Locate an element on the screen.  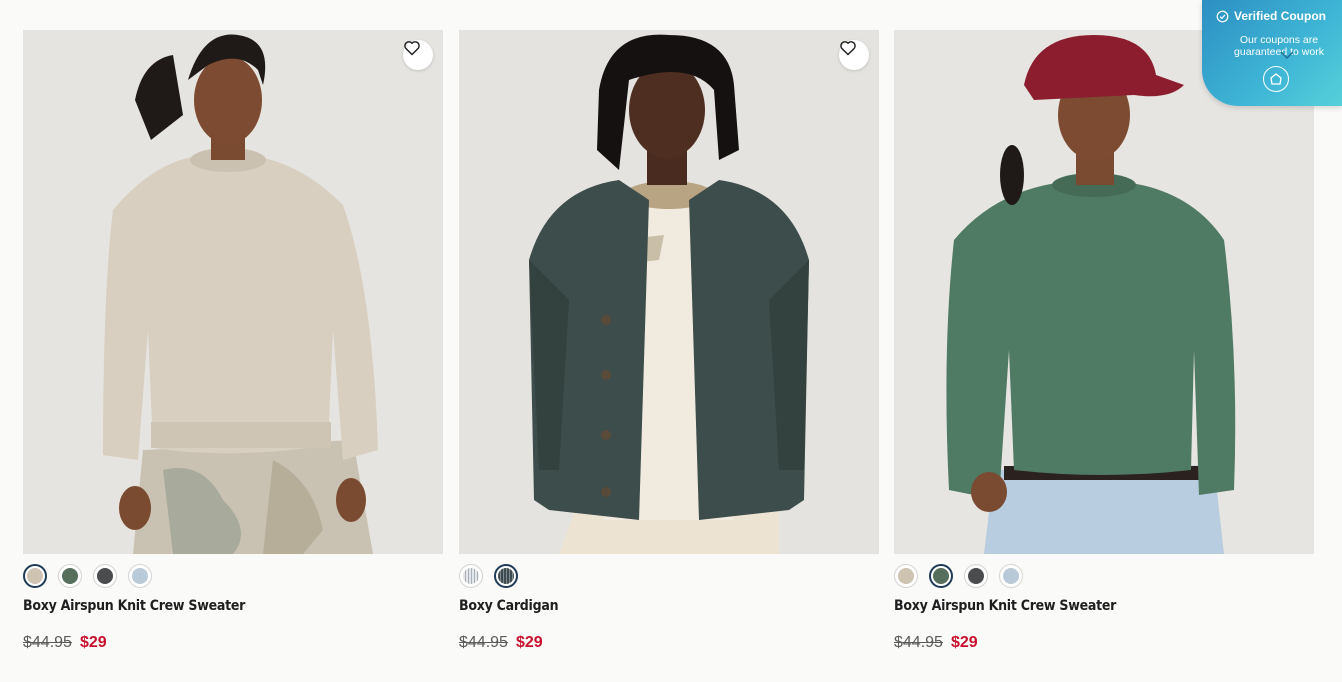
swatch-light-stripe is located at coordinates (471, 576).